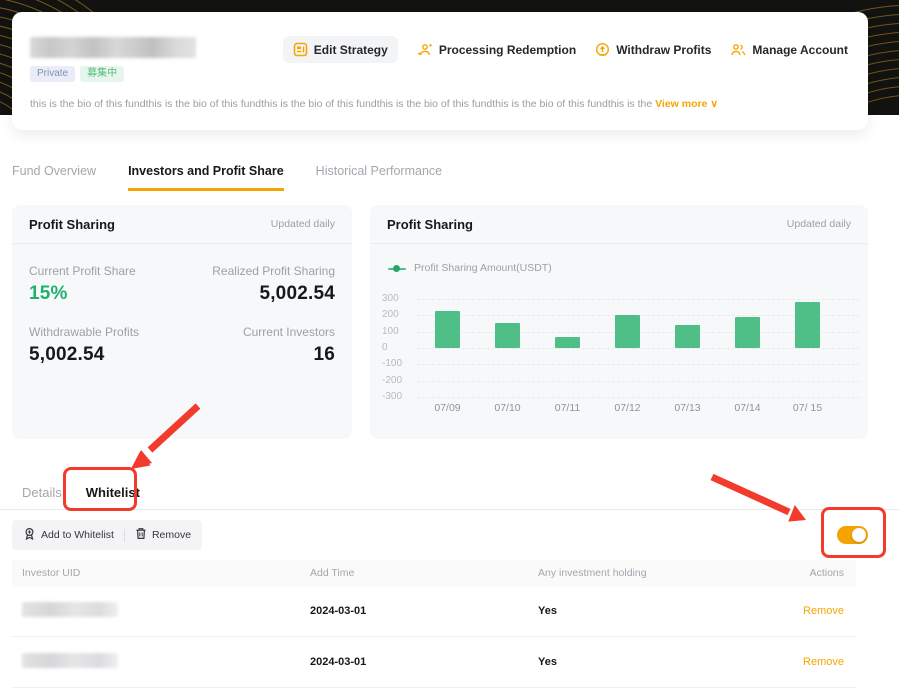 The height and width of the screenshot is (697, 899). I want to click on stat-current-investors: Current Investors 16, so click(258, 345).